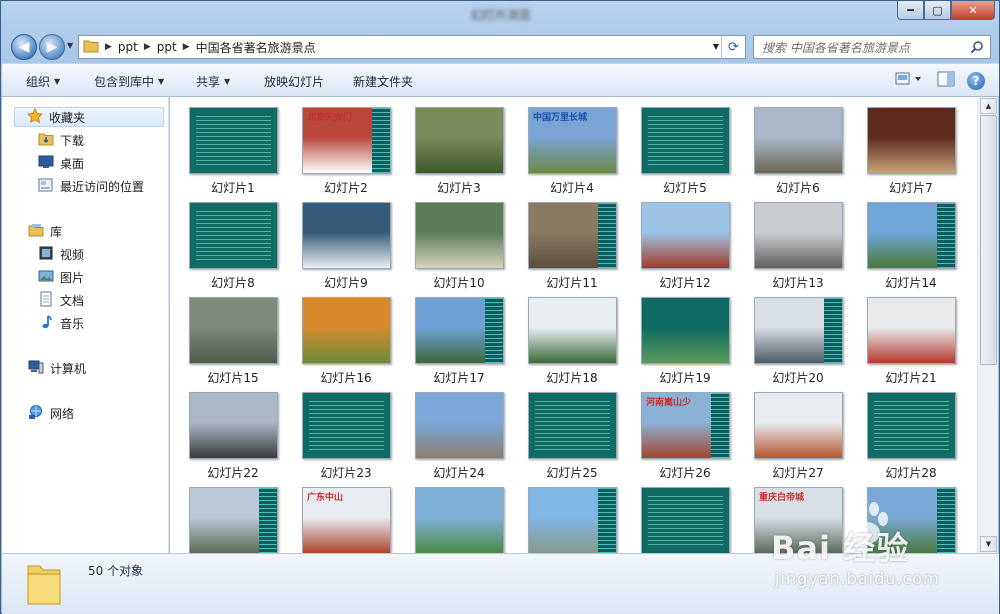  What do you see at coordinates (61, 163) in the screenshot?
I see `sidebar-item-desktop: 桌面` at bounding box center [61, 163].